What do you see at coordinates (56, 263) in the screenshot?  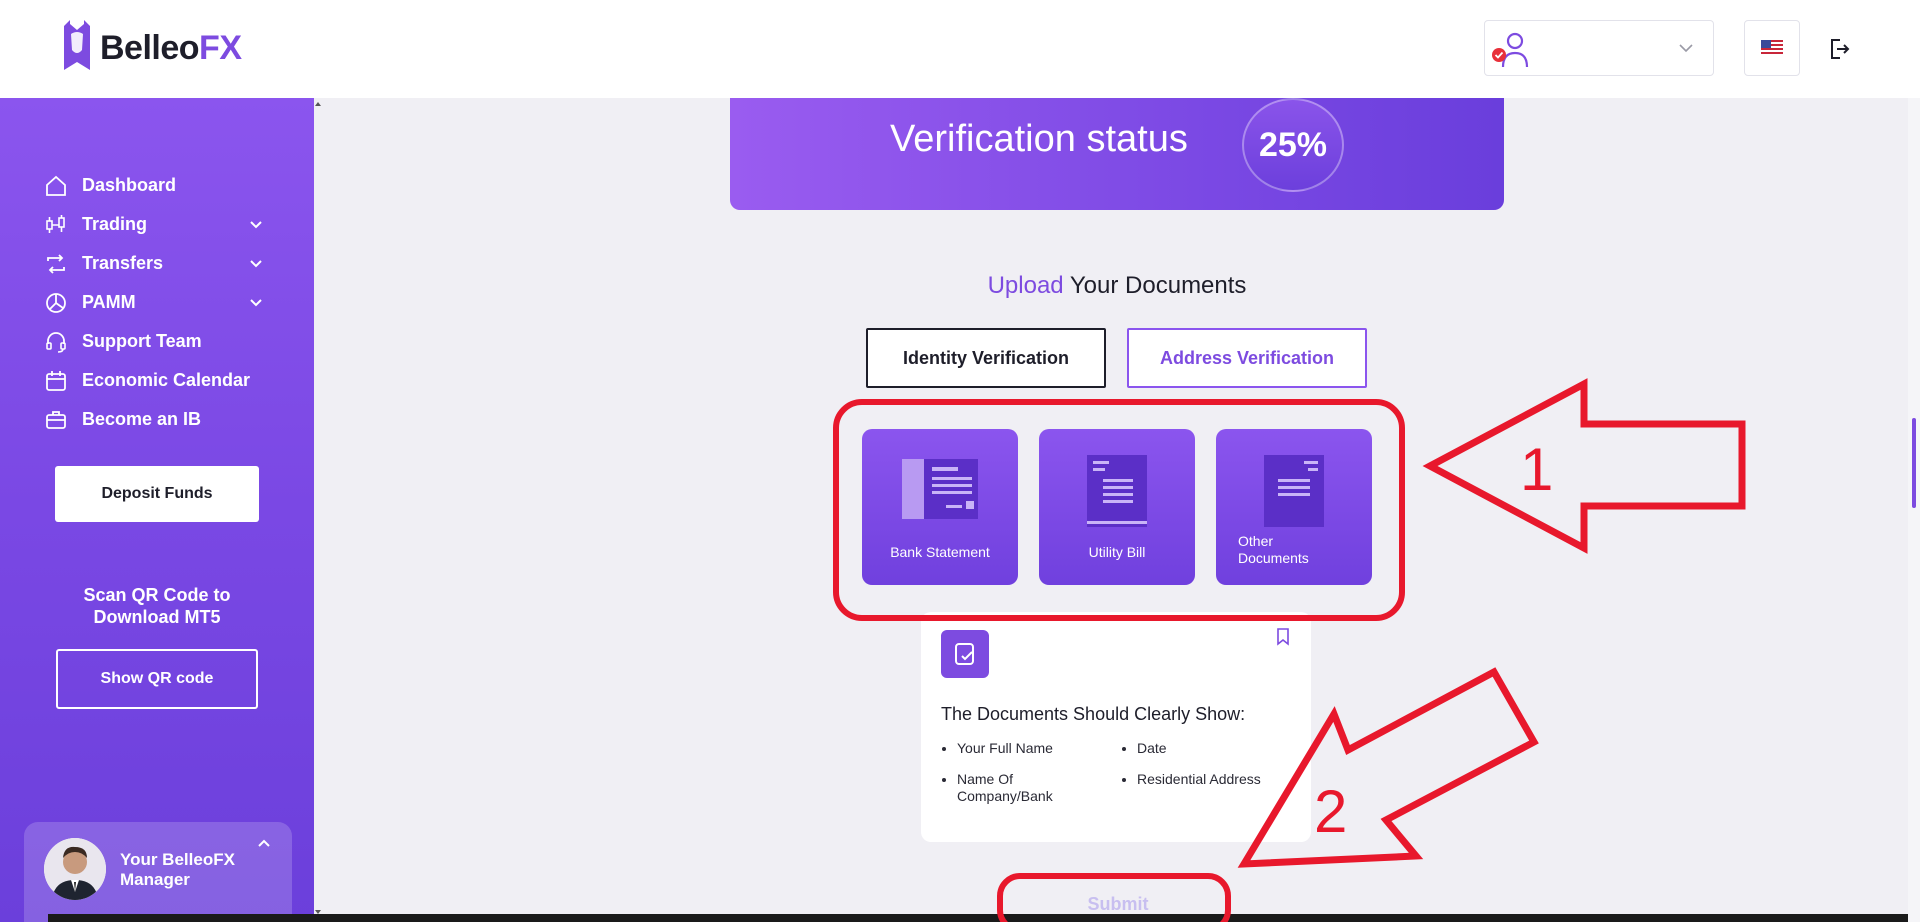 I see `transfer-icon` at bounding box center [56, 263].